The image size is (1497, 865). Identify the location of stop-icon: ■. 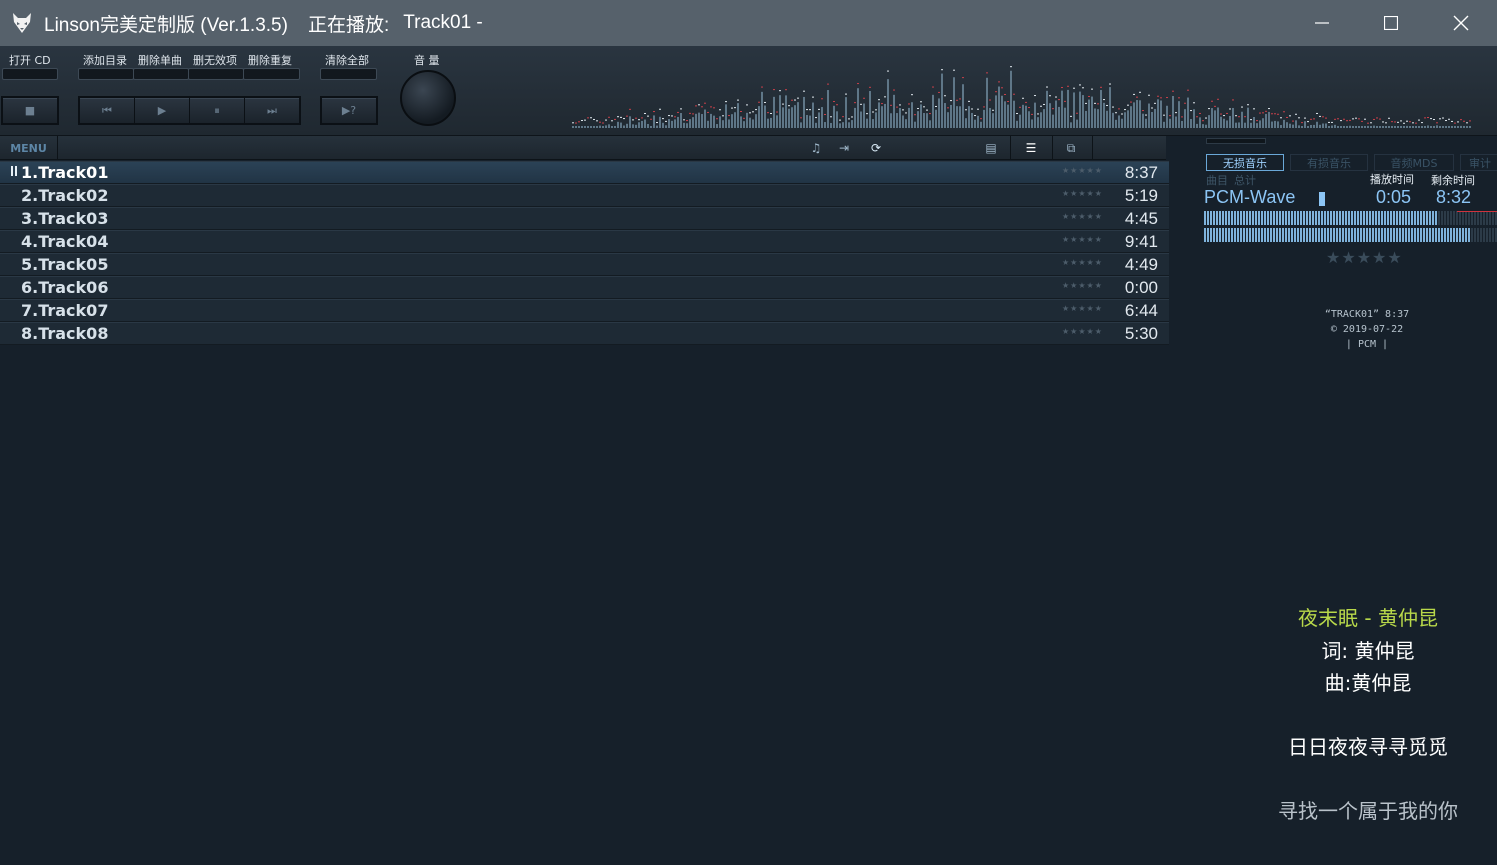
(30, 110).